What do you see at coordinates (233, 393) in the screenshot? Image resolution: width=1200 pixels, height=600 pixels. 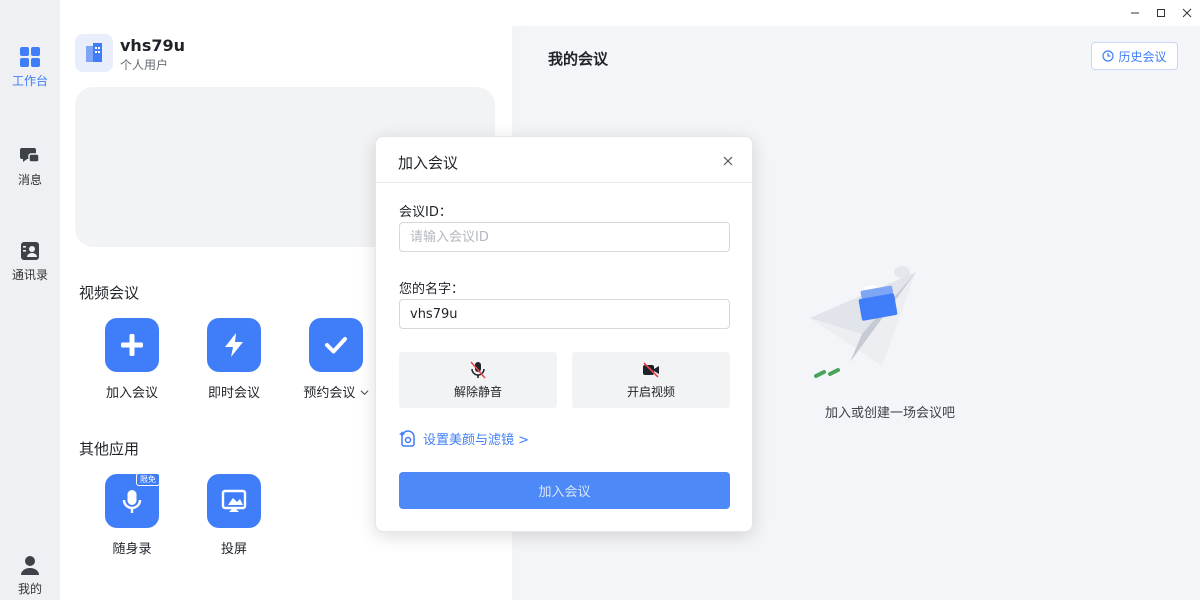 I see `app-label: 即时会议` at bounding box center [233, 393].